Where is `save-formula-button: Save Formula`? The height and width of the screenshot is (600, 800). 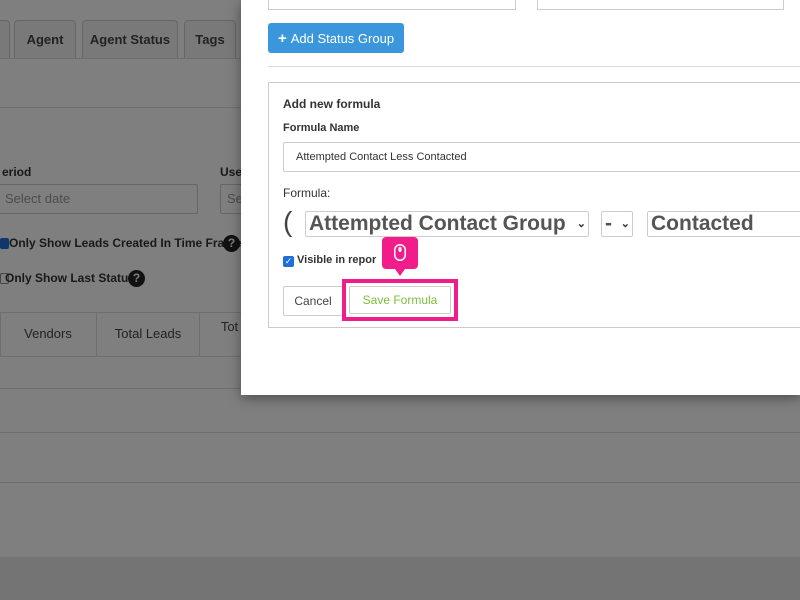 save-formula-button: Save Formula is located at coordinates (400, 300).